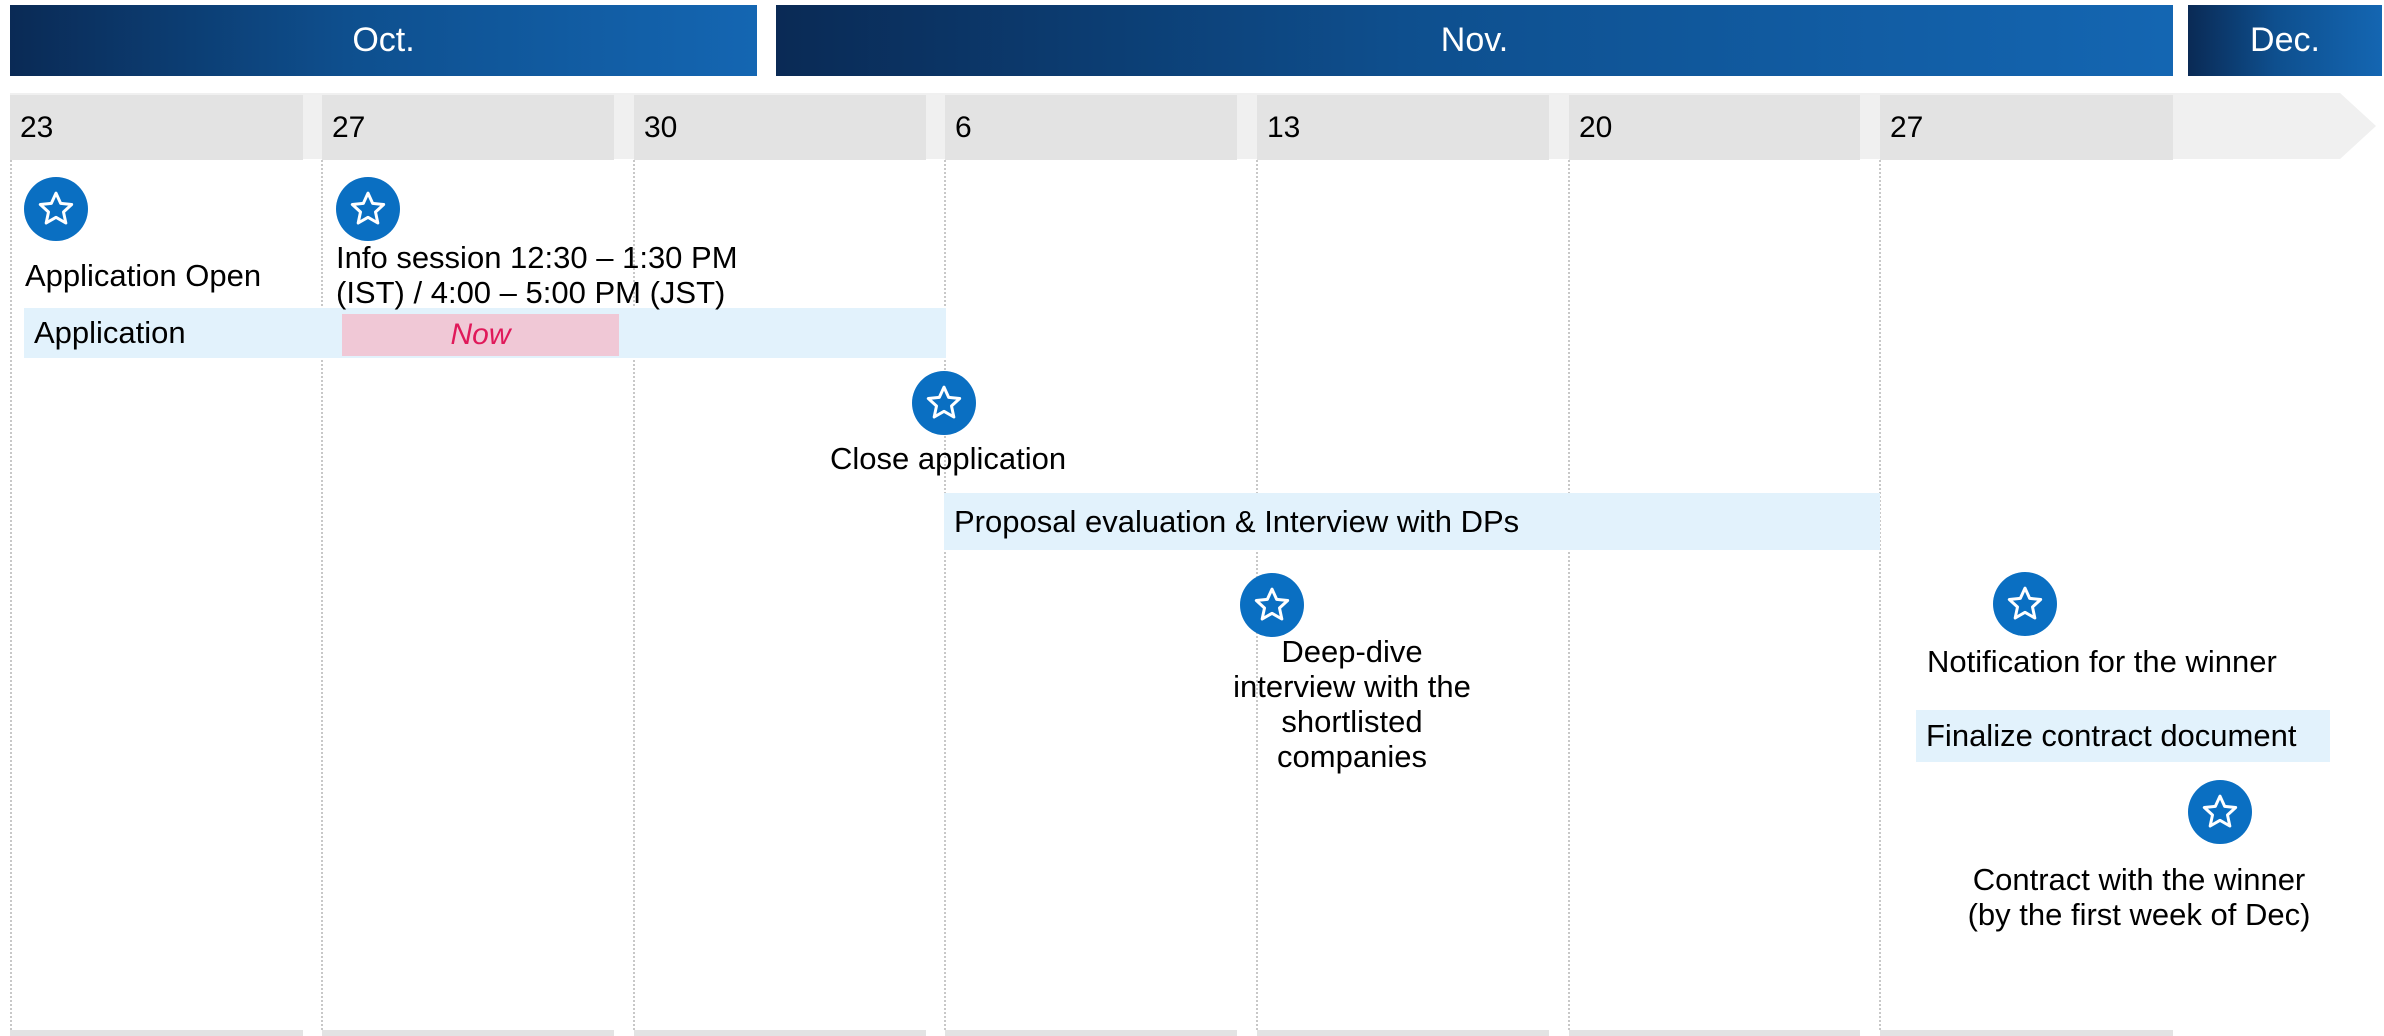 The width and height of the screenshot is (2384, 1036). I want to click on week-cell: 20, so click(1714, 127).